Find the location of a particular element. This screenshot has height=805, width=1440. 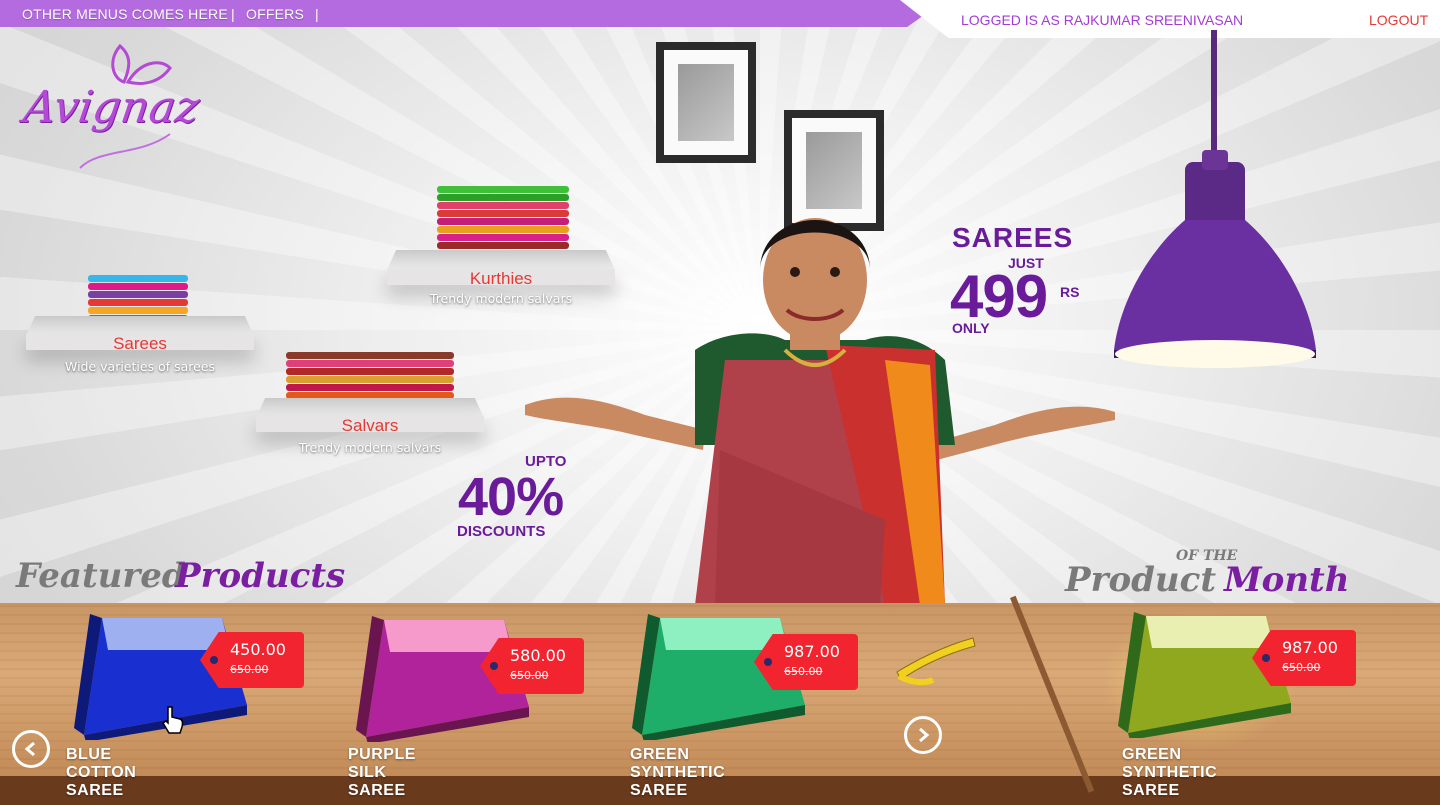

pendant-lamp-icon is located at coordinates (1215, 259).